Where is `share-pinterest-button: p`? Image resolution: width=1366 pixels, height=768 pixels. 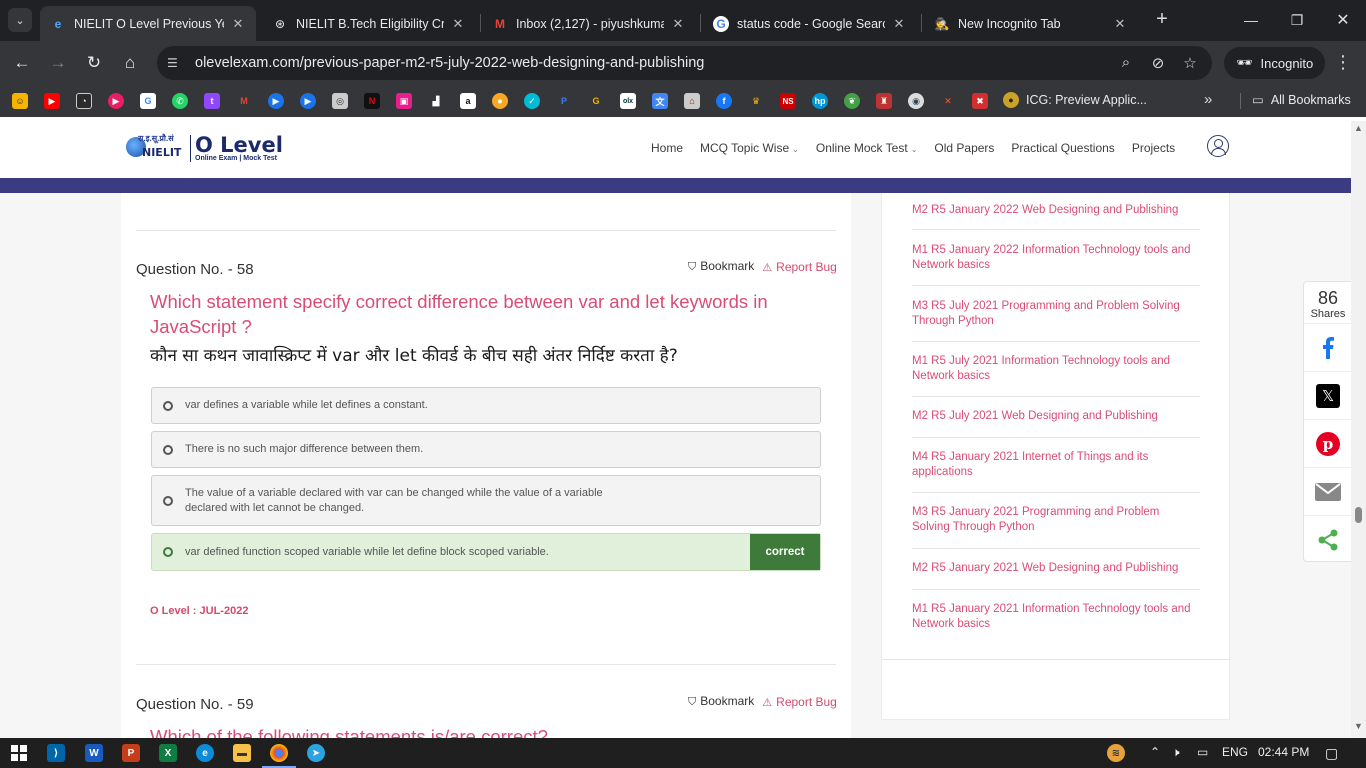
share-pinterest-button: p is located at coordinates (1328, 443).